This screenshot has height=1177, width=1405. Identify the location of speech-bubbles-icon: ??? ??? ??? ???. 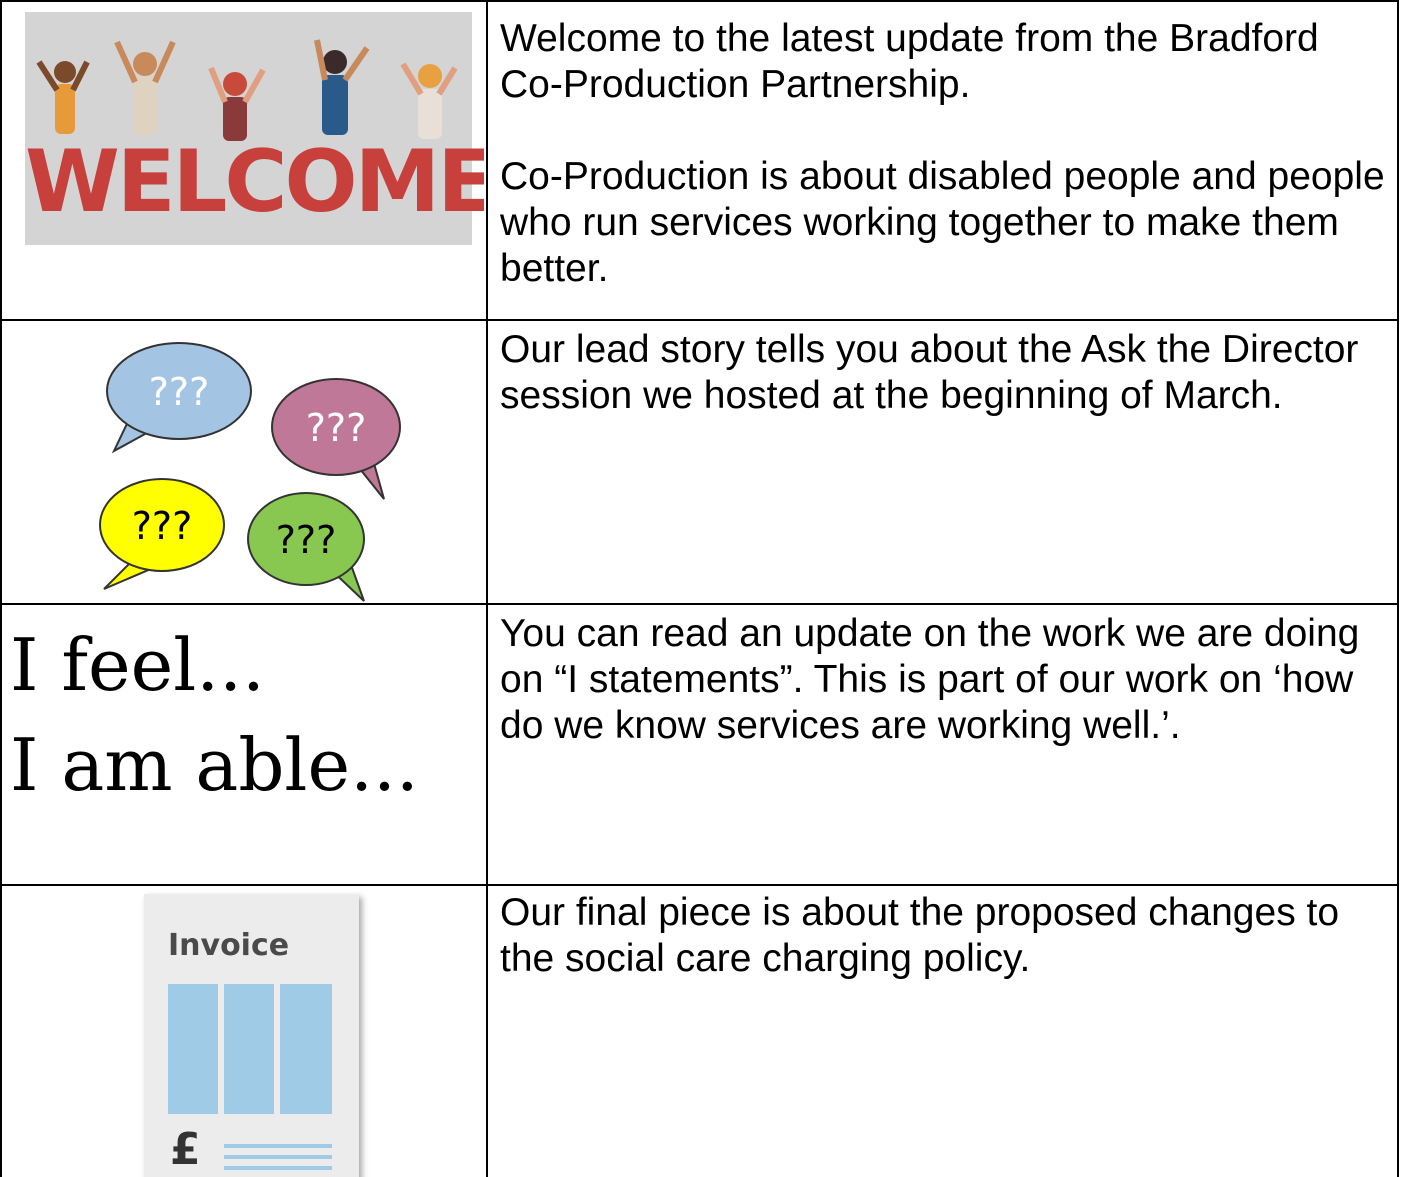
(250, 472).